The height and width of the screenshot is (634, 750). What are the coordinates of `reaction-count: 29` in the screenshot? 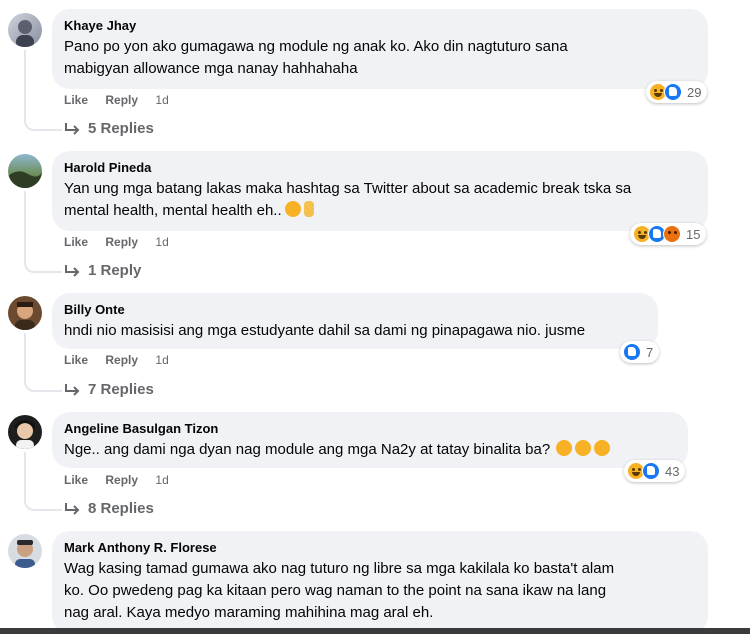 It's located at (694, 92).